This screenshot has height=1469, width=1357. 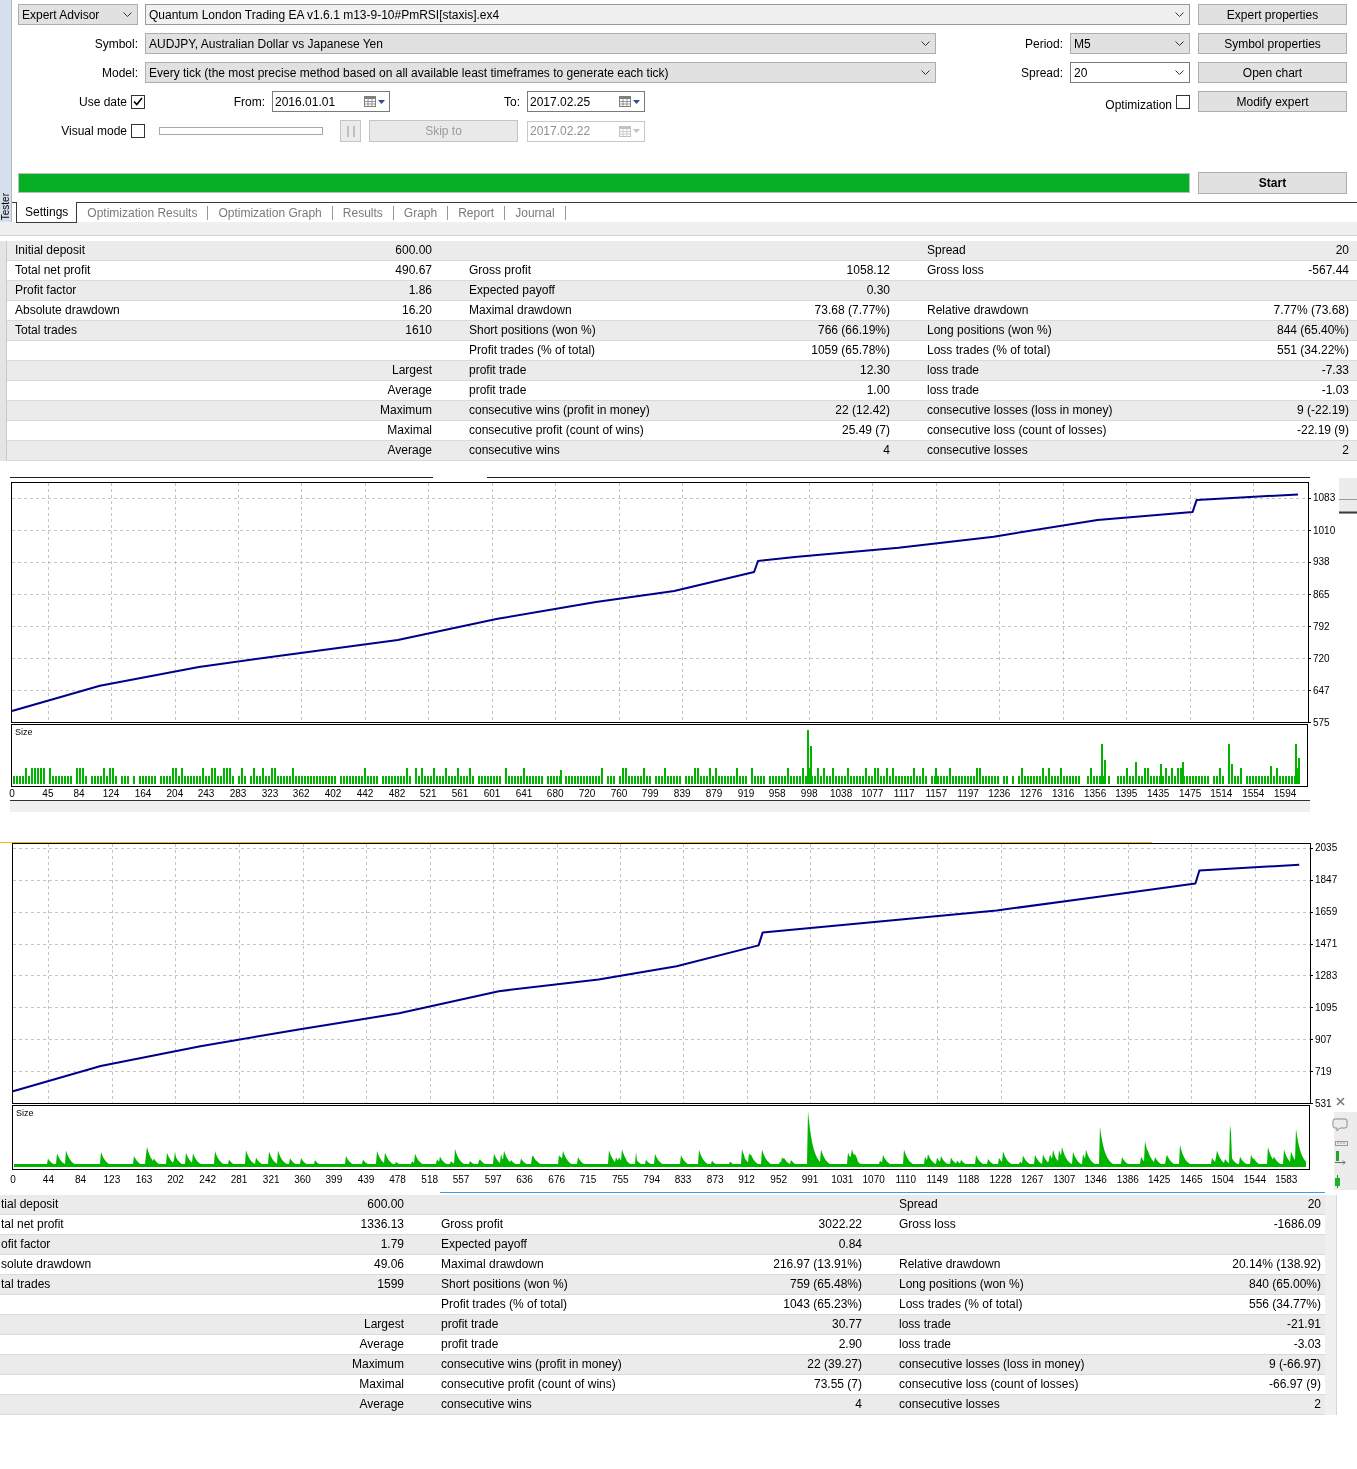 I want to click on table-cell-text: 9 (-22.19), so click(x=1322, y=410).